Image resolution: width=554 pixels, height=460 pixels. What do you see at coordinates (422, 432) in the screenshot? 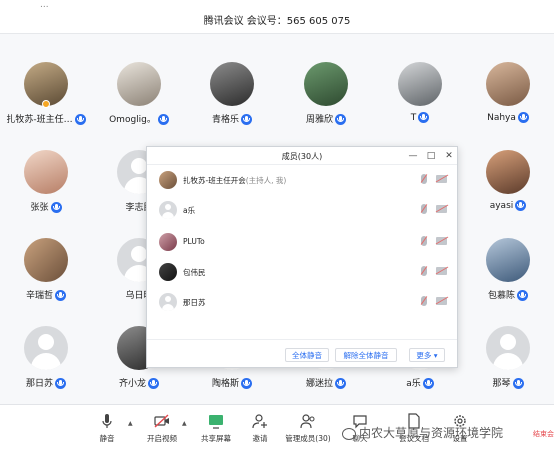
I see `watermark: 内农大草原与资源环境学院` at bounding box center [422, 432].